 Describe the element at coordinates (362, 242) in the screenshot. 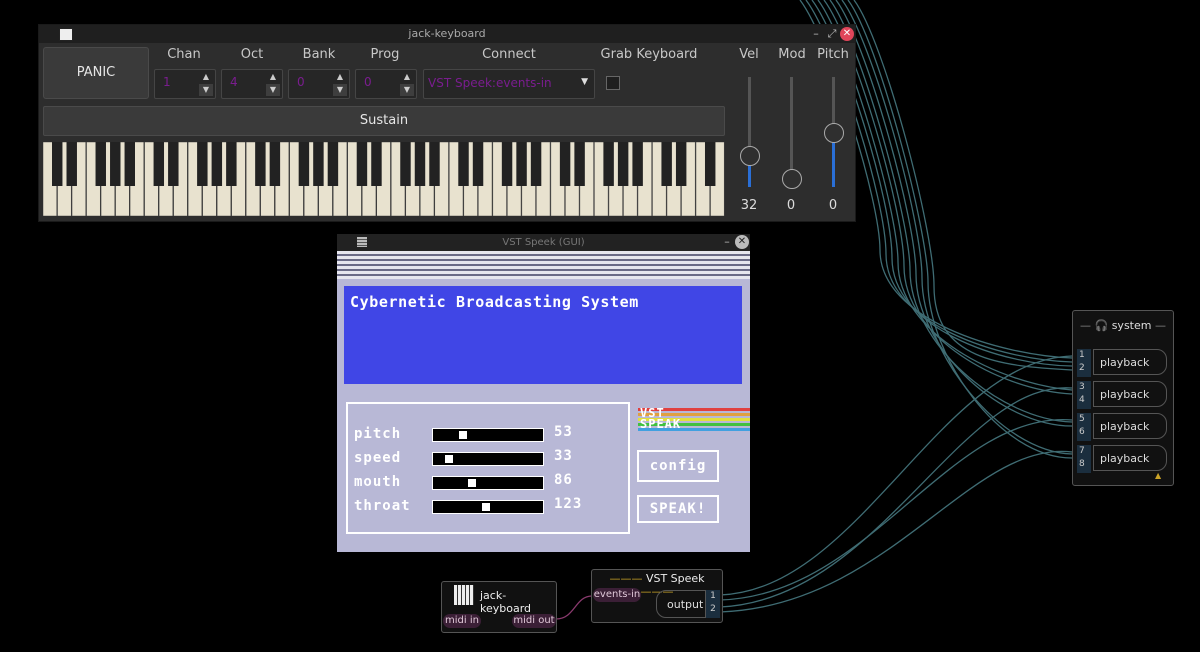

I see `app-icon` at that location.